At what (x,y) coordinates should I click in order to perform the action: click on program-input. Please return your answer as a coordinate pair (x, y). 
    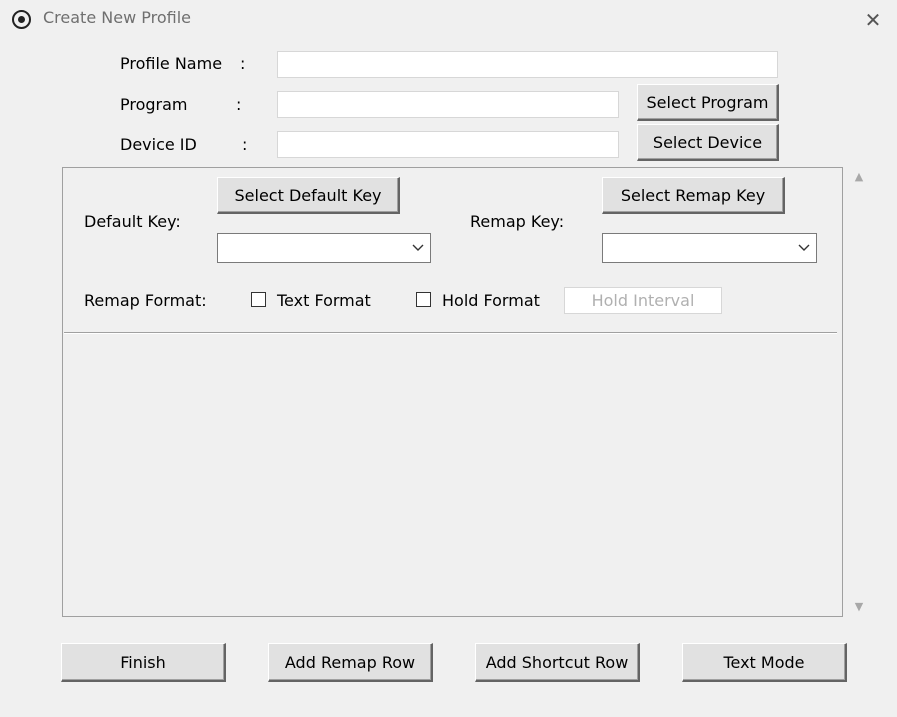
    Looking at the image, I should click on (448, 104).